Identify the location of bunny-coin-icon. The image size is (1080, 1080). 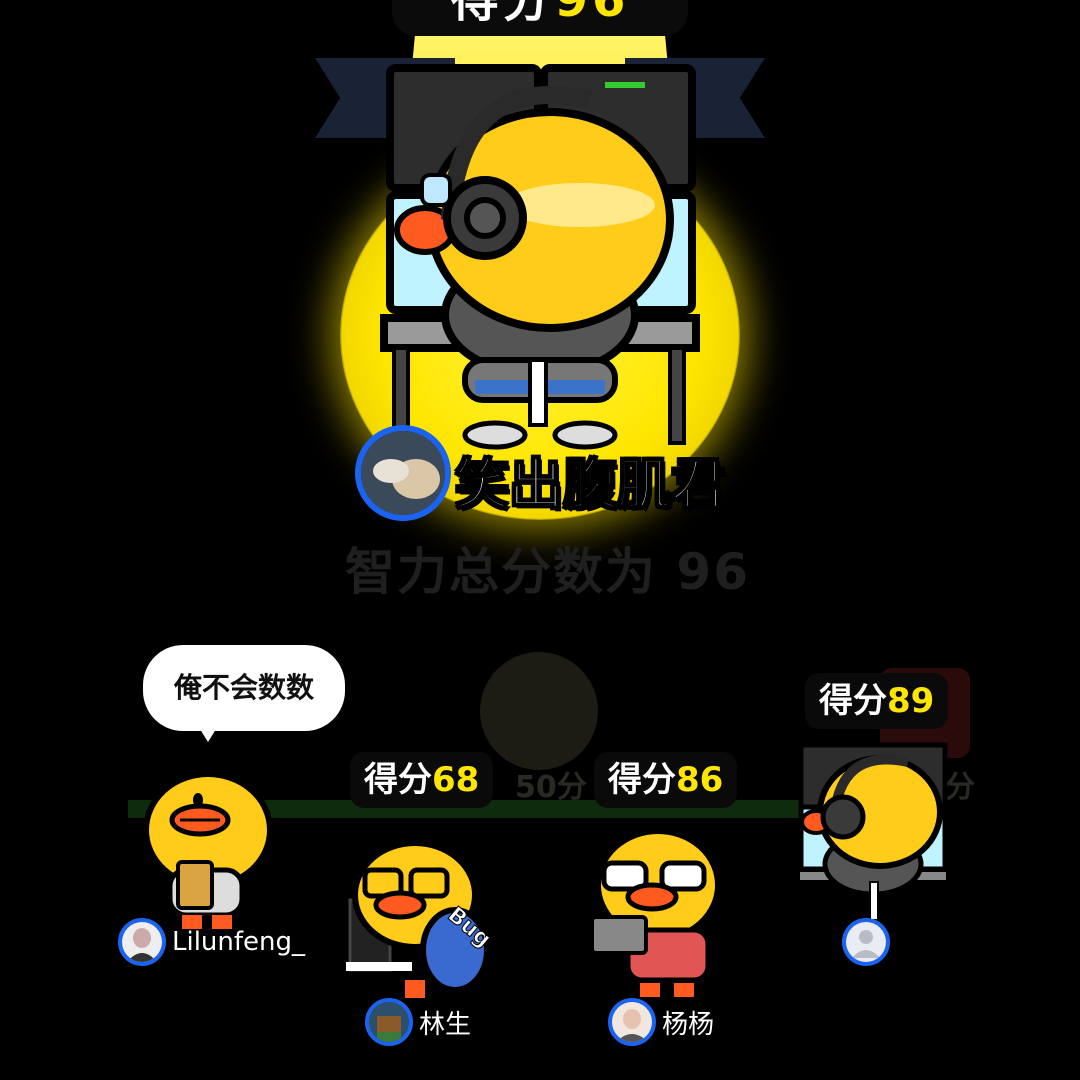
(539, 711).